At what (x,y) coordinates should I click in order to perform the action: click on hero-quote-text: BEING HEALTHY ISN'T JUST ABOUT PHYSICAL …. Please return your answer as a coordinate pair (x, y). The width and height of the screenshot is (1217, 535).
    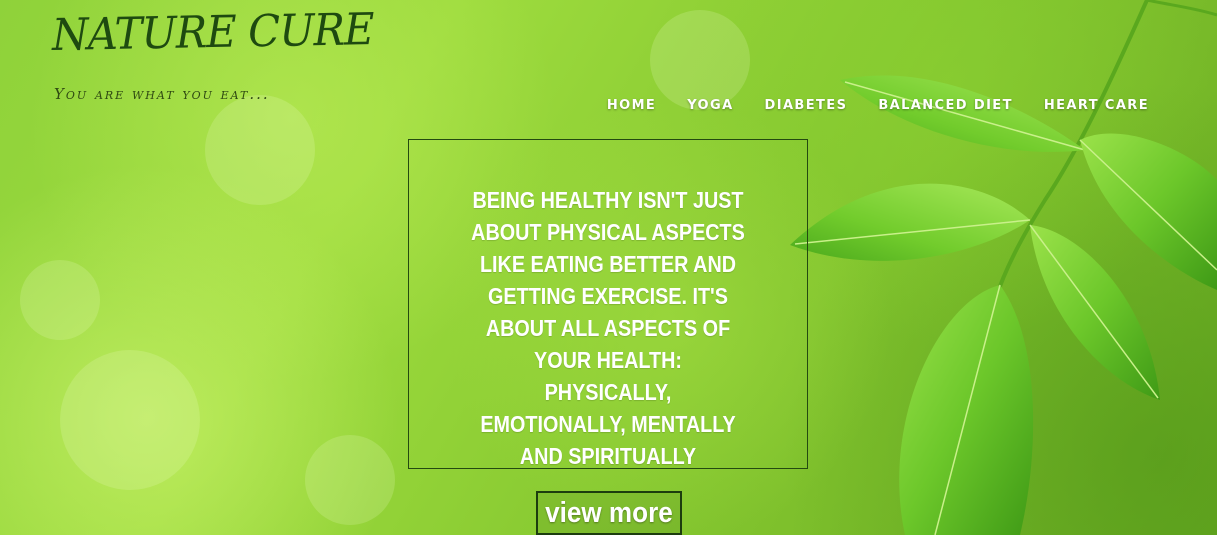
    Looking at the image, I should click on (608, 328).